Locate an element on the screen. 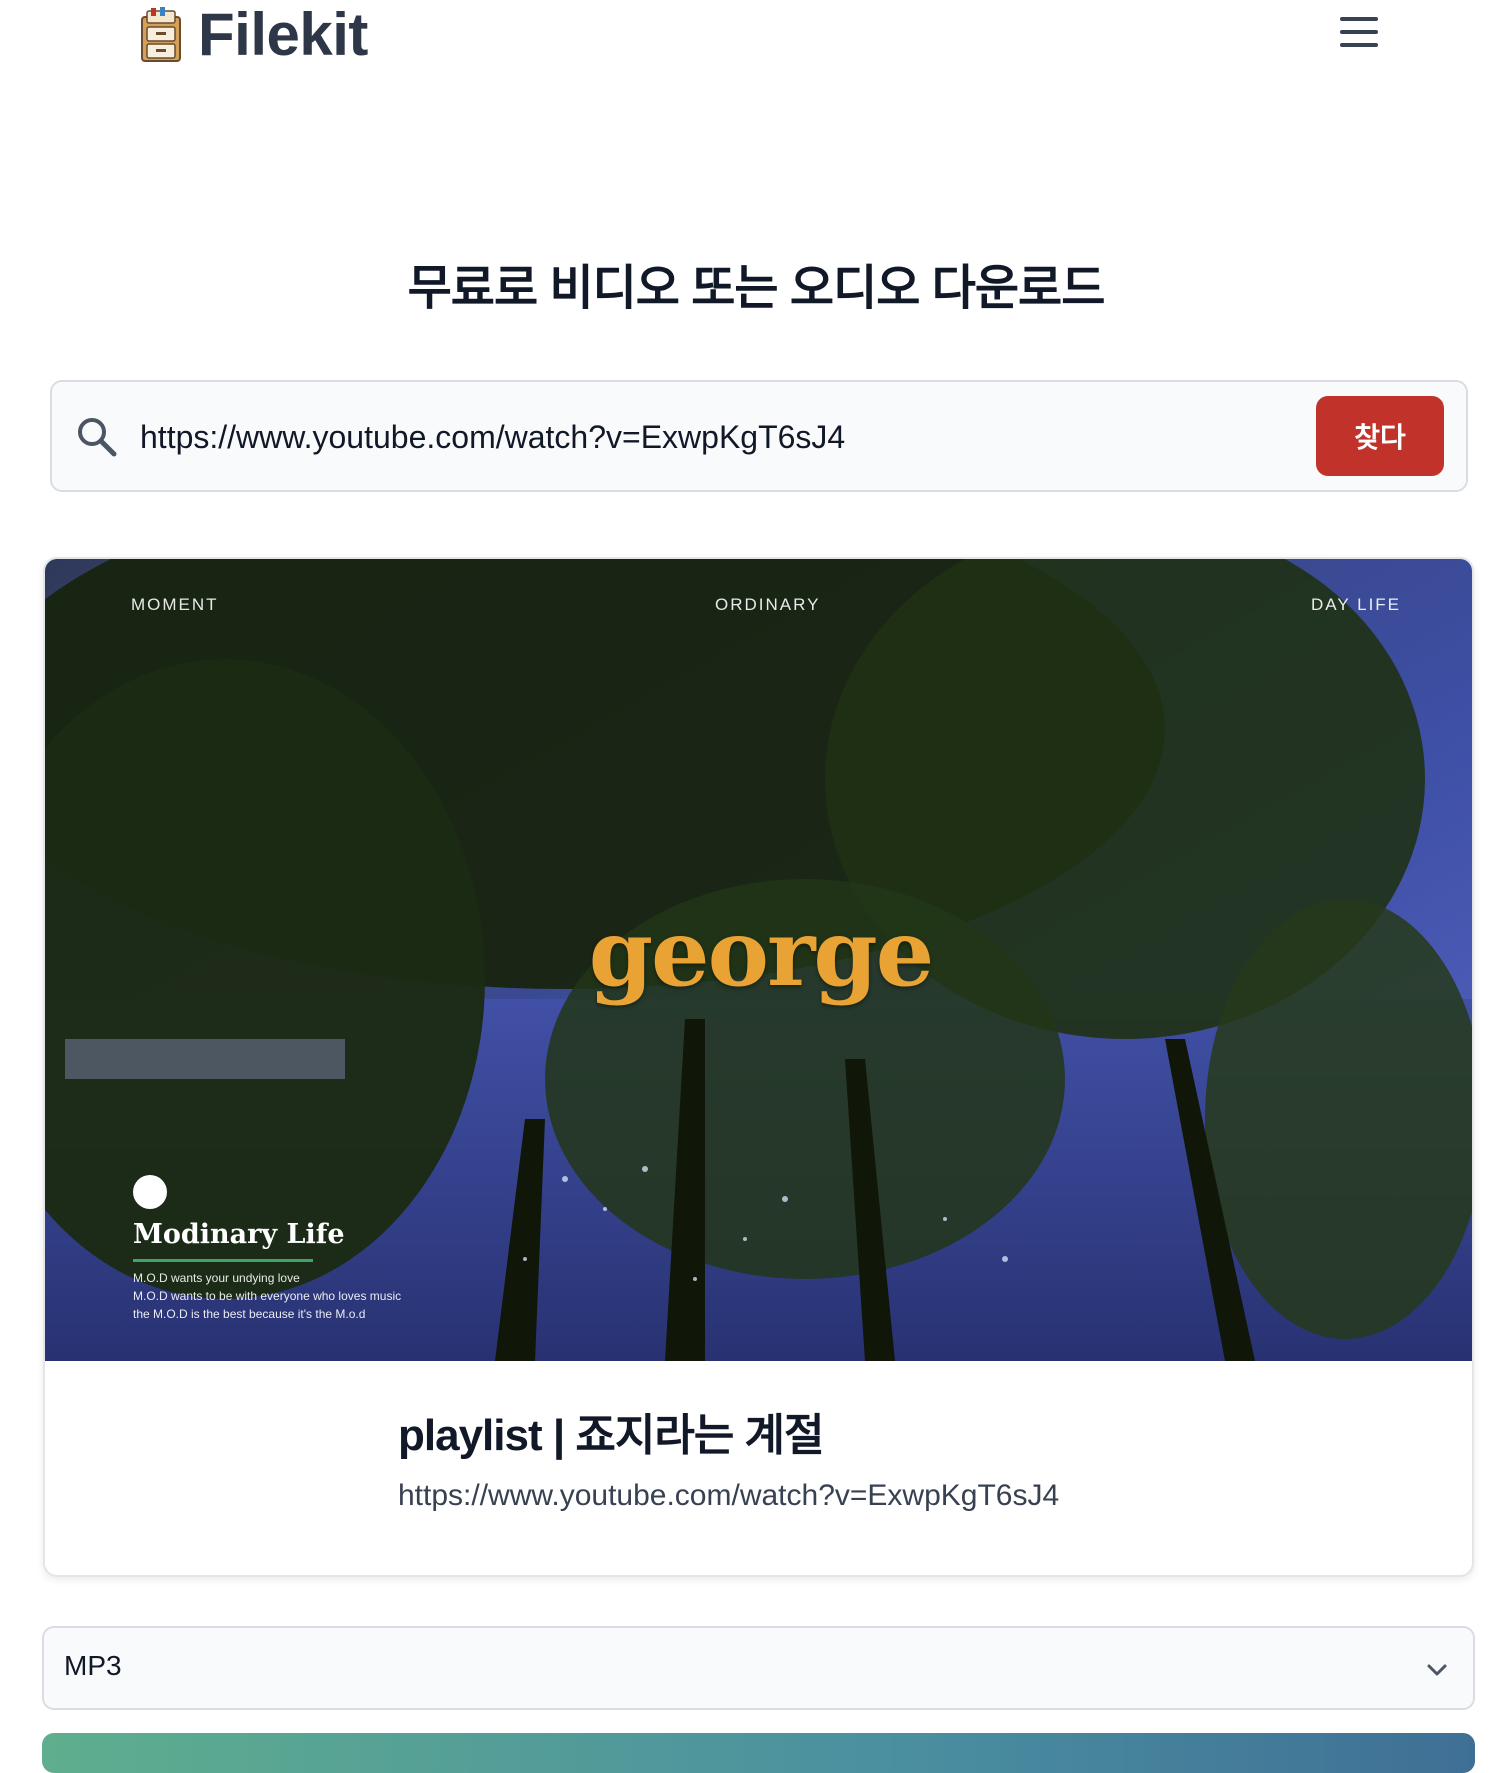 Image resolution: width=1512 pixels, height=1773 pixels. brand-name: Filekit is located at coordinates (283, 34).